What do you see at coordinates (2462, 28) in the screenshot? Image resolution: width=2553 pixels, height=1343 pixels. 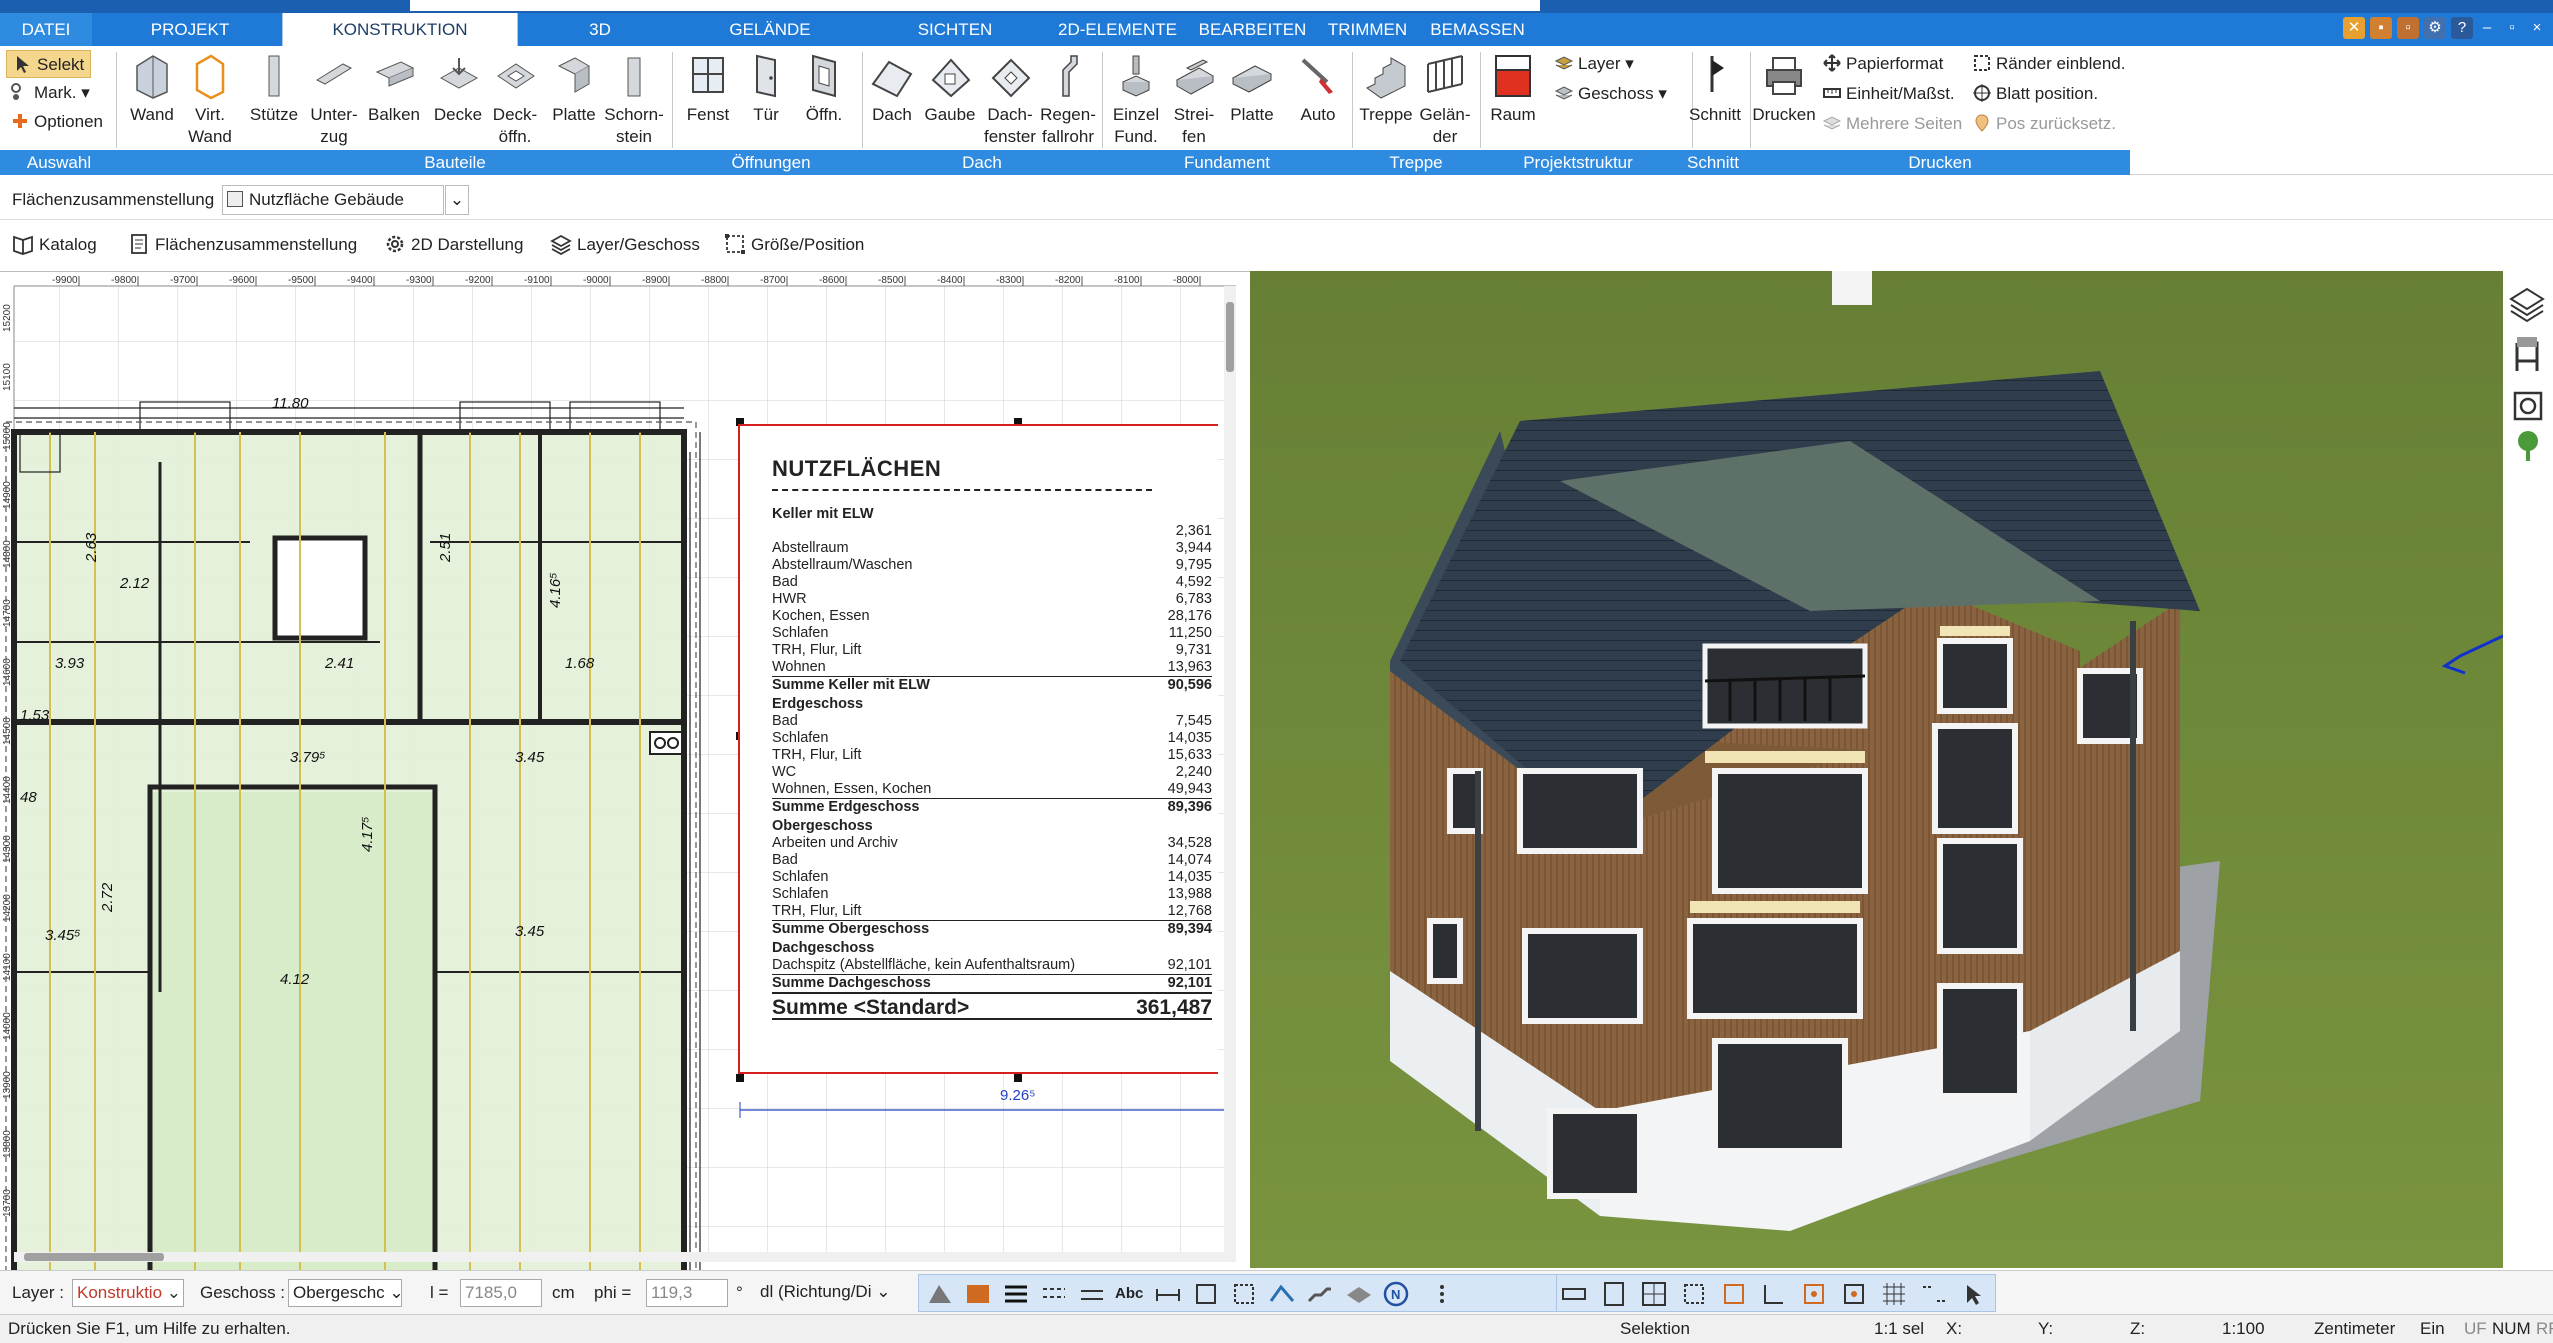 I see `help-icon: ?` at bounding box center [2462, 28].